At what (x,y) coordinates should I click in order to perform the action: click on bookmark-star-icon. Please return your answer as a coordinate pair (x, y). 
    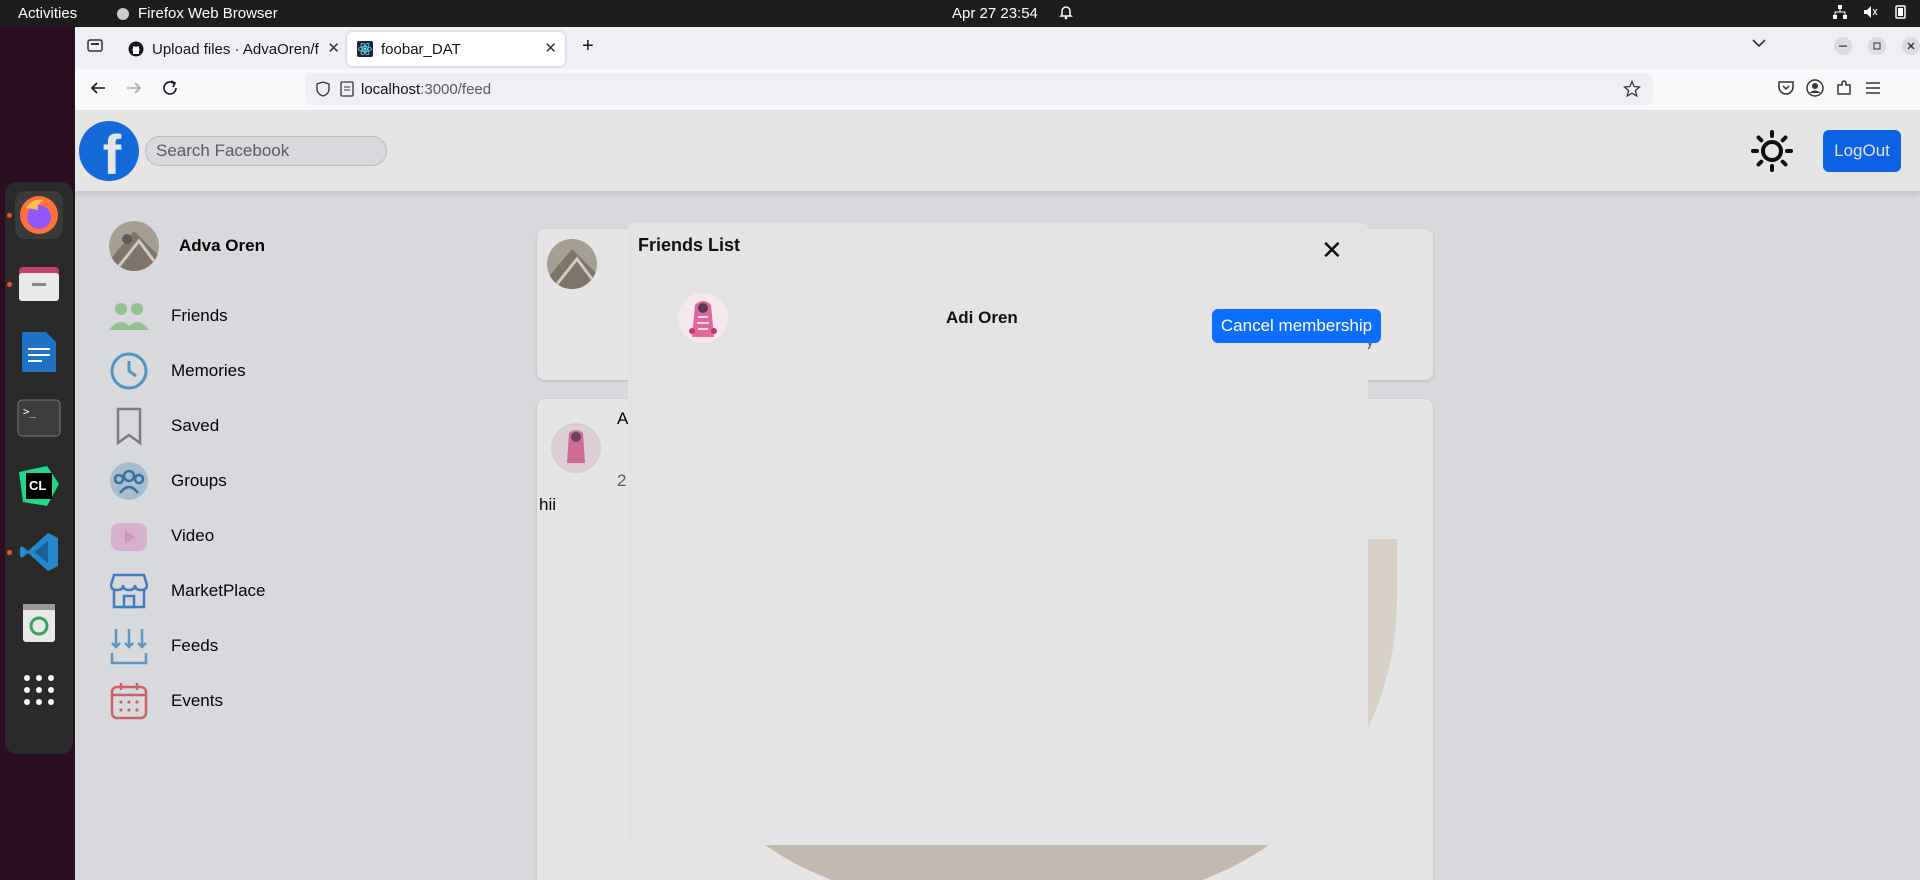
    Looking at the image, I should click on (1632, 90).